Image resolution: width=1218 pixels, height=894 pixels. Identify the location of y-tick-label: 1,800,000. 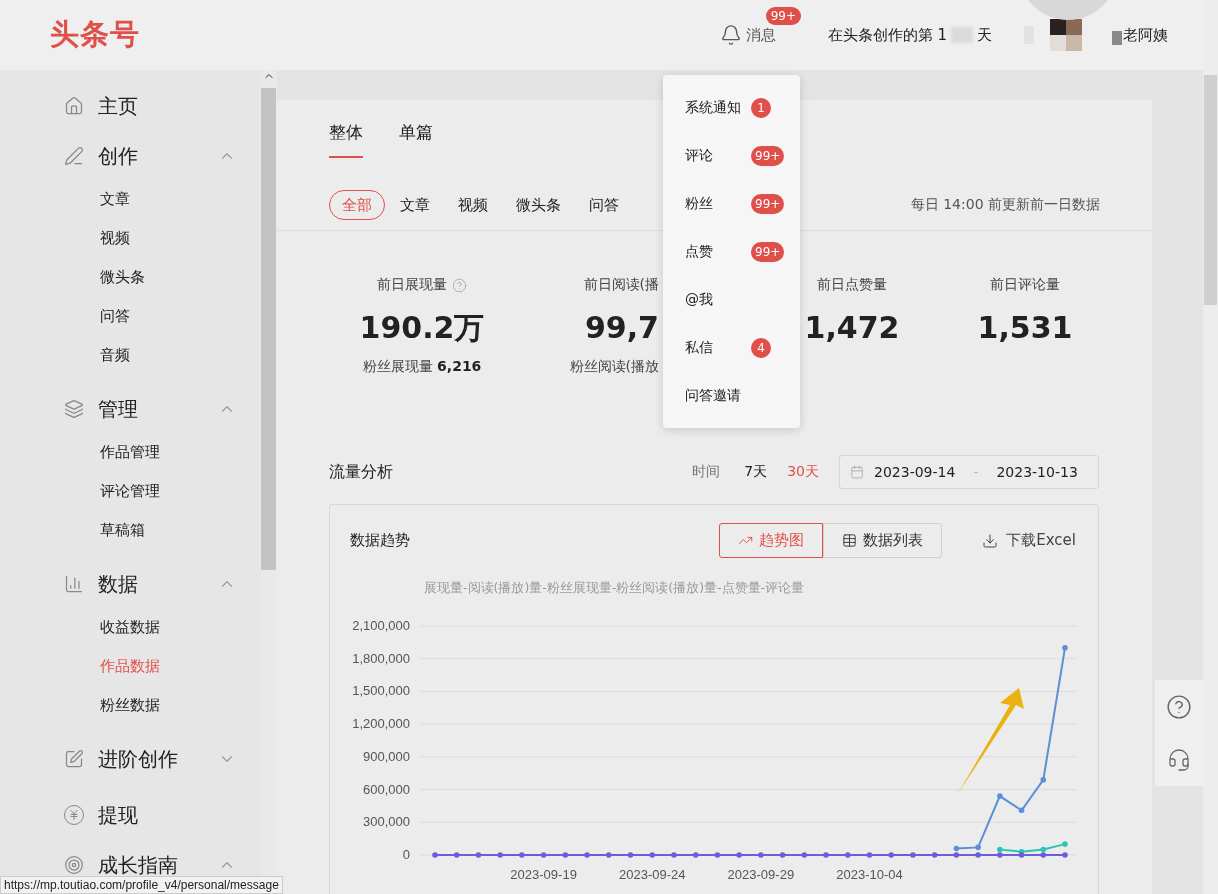
(381, 658).